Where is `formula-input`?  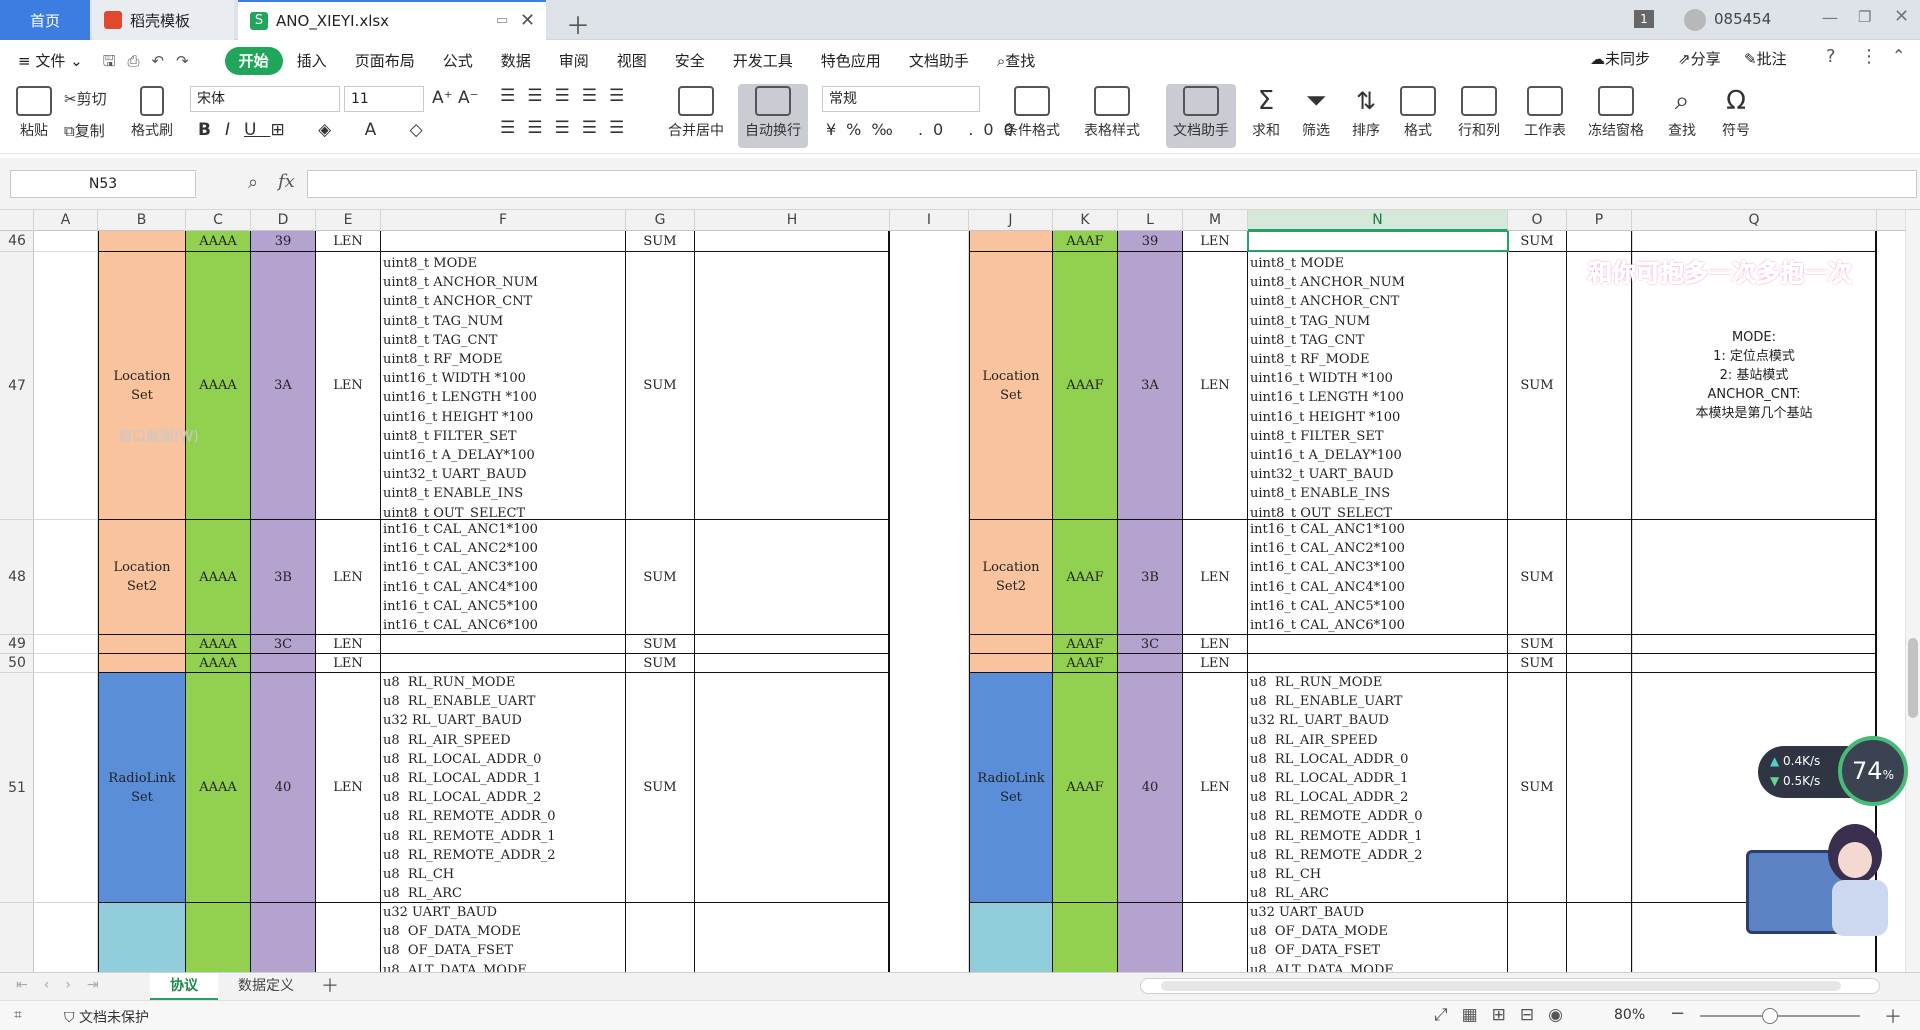 formula-input is located at coordinates (1112, 184).